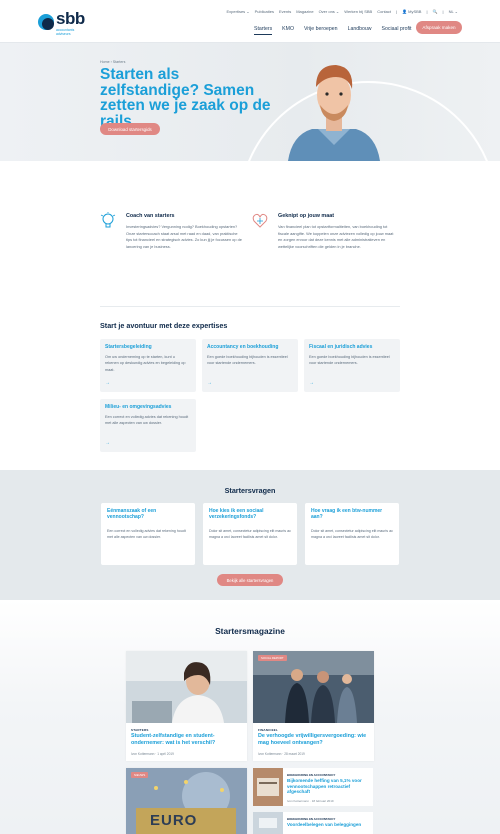 Image resolution: width=500 pixels, height=834 pixels. What do you see at coordinates (264, 11) in the screenshot?
I see `top-link: Publicaties` at bounding box center [264, 11].